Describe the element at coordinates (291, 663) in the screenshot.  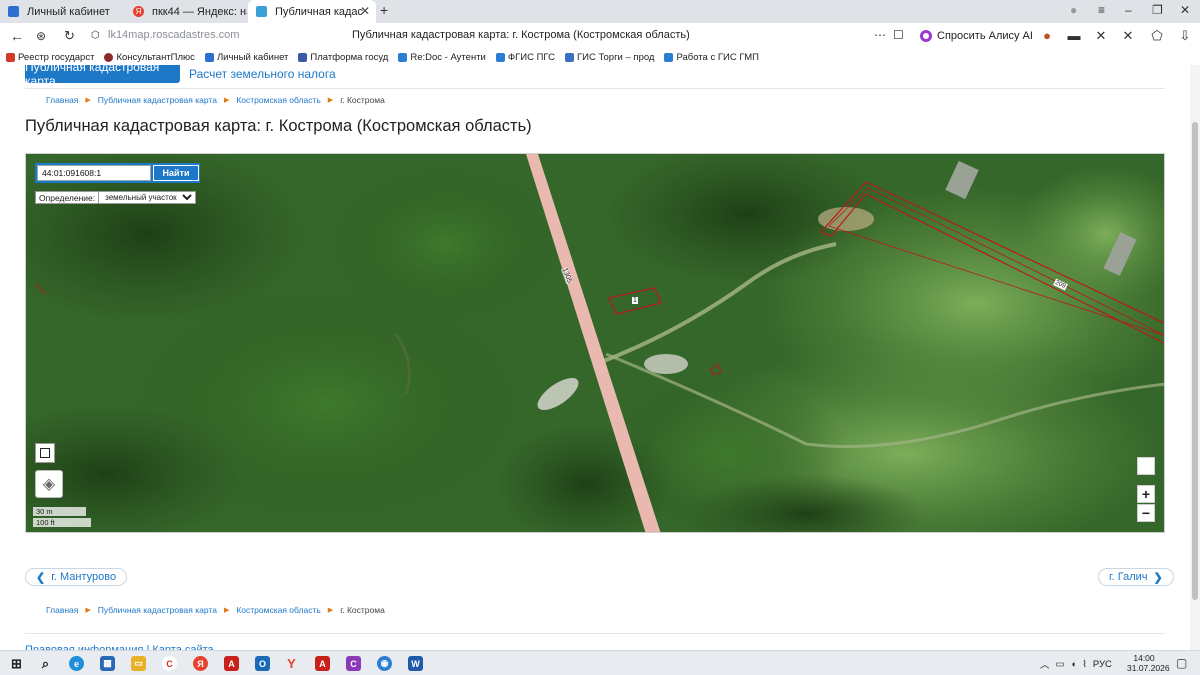
I see `yandex-browser-icon: Y` at that location.